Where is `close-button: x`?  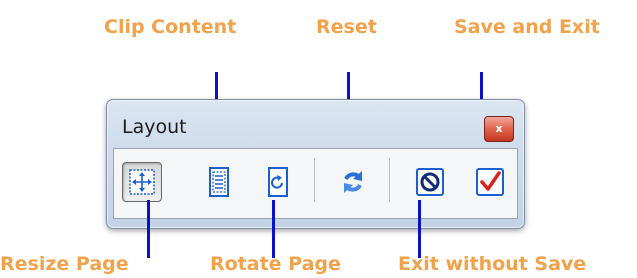
close-button: x is located at coordinates (499, 129).